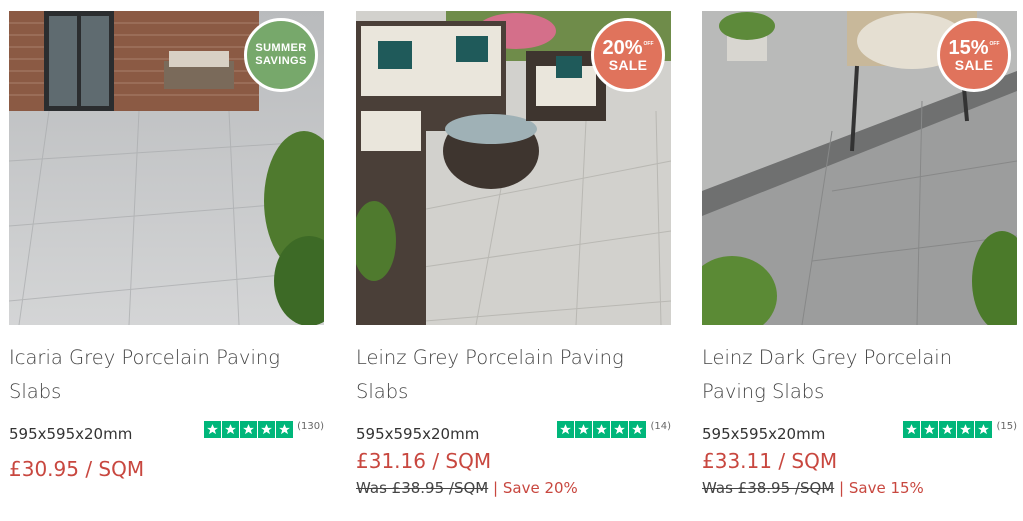 The width and height of the screenshot is (1023, 521). What do you see at coordinates (859, 375) in the screenshot?
I see `product-title: Leinz Dark Grey Porcelain Paving Slabs` at bounding box center [859, 375].